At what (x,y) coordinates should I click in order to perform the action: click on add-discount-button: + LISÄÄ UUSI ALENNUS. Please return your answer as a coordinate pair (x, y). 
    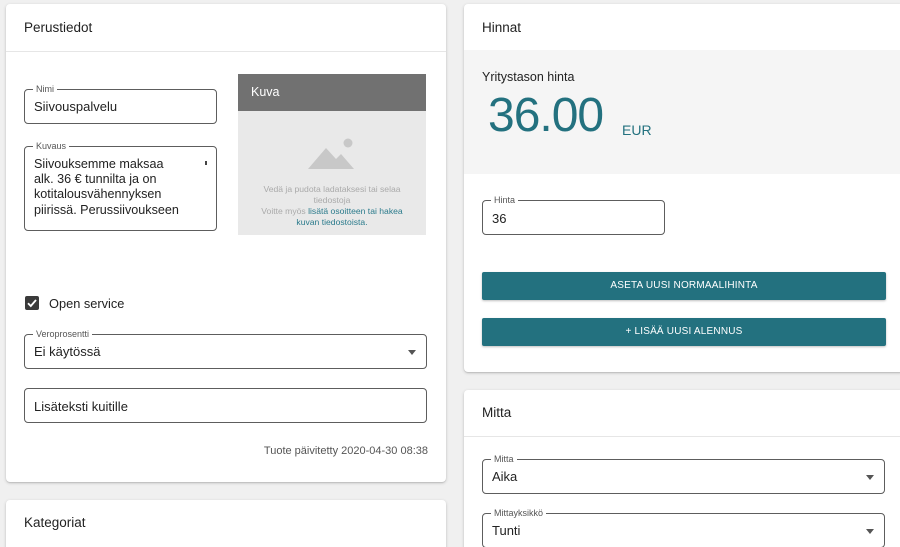
    Looking at the image, I should click on (684, 332).